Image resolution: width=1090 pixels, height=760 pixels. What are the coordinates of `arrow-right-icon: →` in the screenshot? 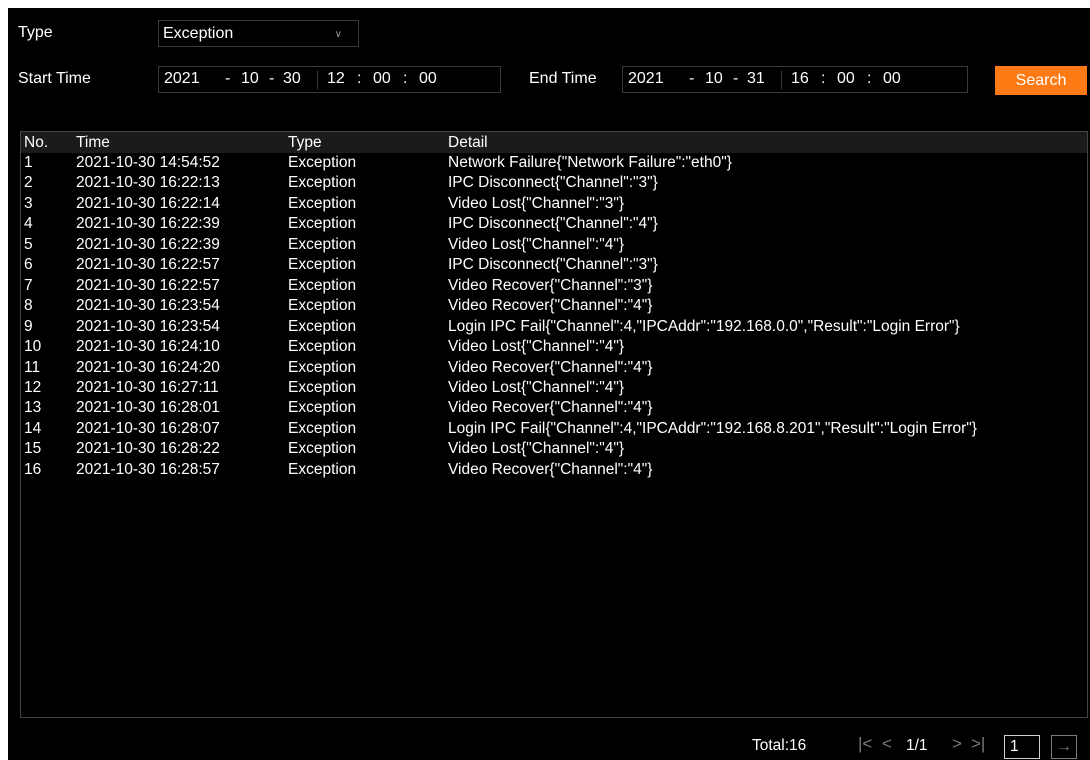 It's located at (1064, 746).